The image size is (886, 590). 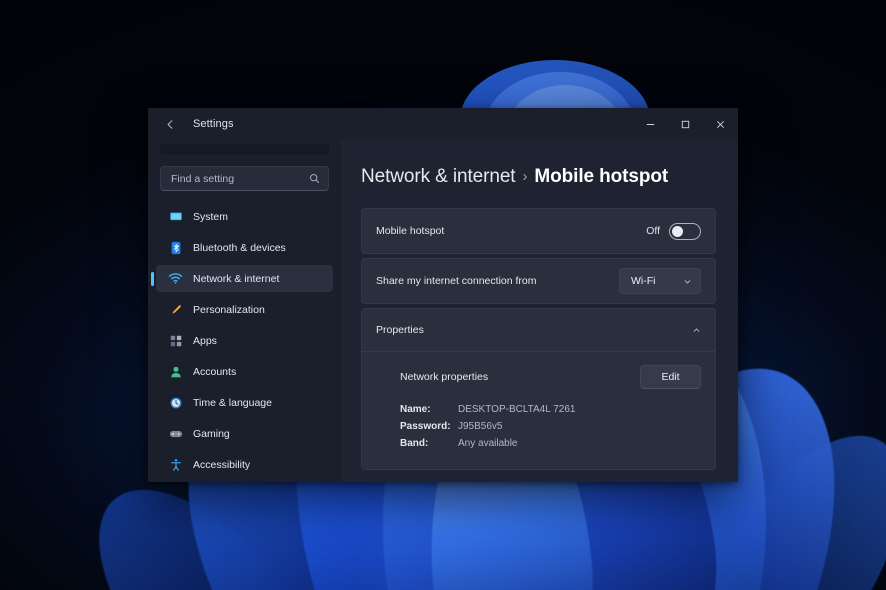 I want to click on sidebar-item-label: Bluetooth & devices, so click(x=239, y=247).